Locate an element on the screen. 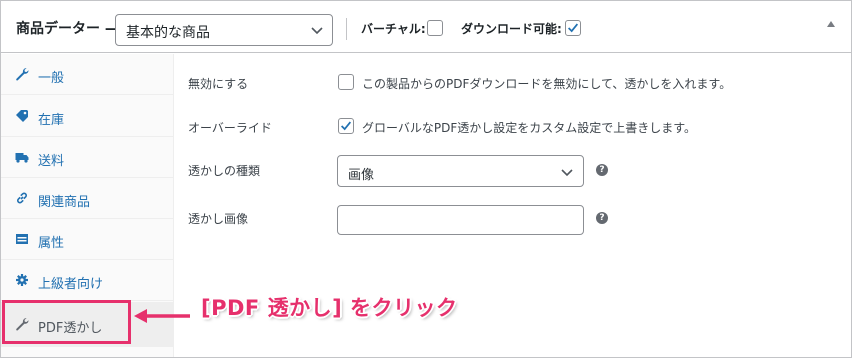  gear-icon is located at coordinates (22, 280).